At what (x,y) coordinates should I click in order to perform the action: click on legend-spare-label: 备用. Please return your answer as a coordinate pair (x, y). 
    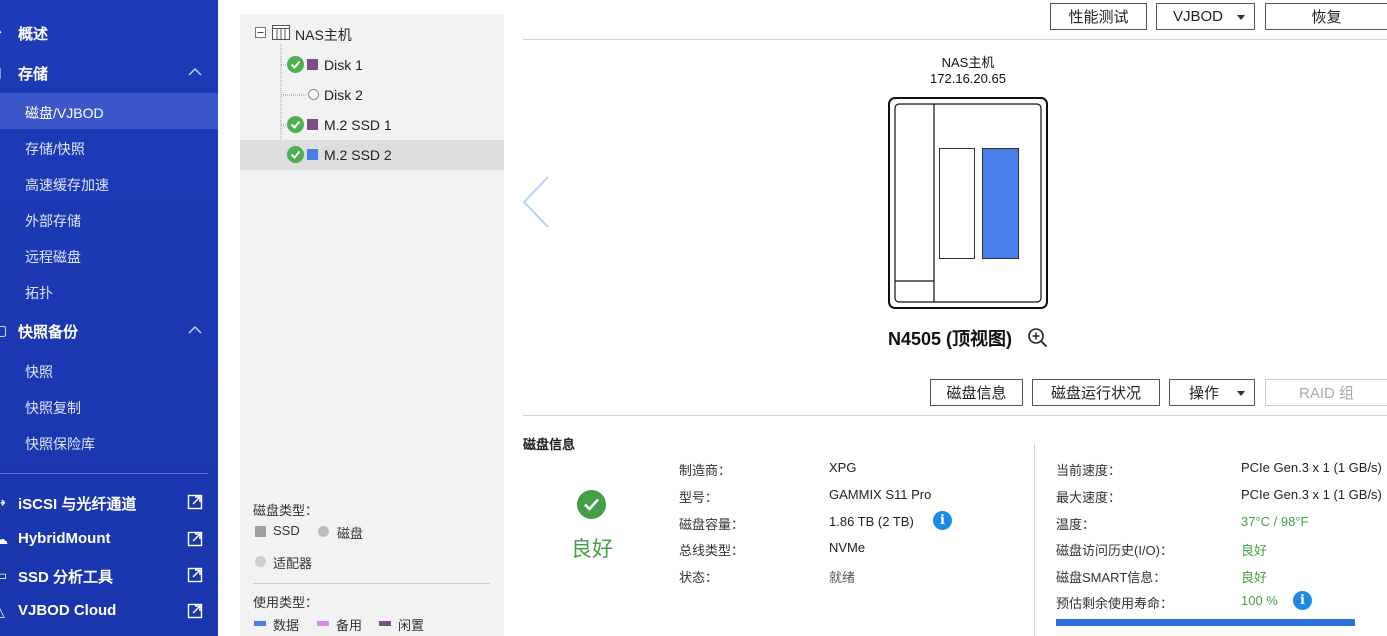
    Looking at the image, I should click on (349, 625).